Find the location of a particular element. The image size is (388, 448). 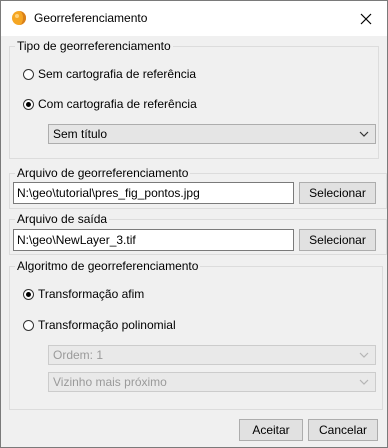

radio-label: Com cartografia de referência is located at coordinates (117, 104).